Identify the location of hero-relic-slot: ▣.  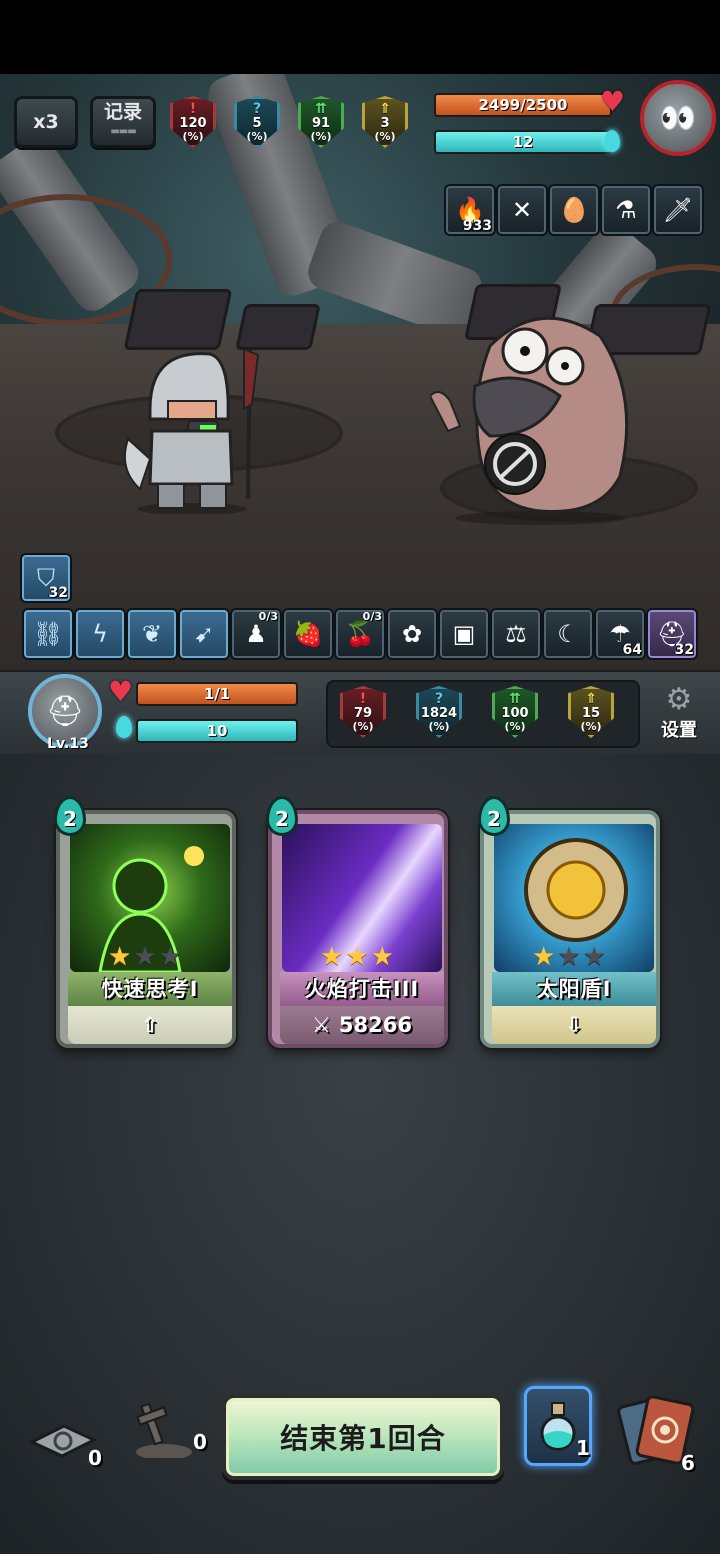
(464, 634).